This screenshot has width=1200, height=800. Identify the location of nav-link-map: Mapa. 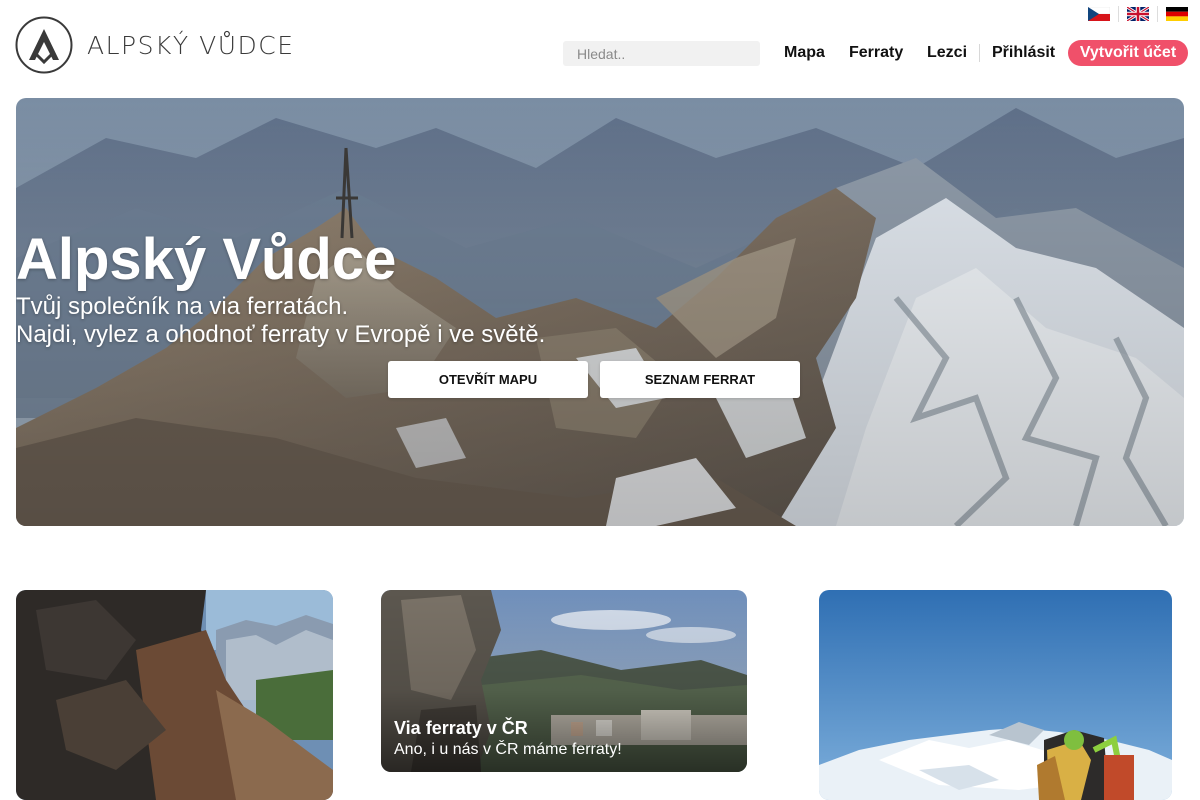
(804, 53).